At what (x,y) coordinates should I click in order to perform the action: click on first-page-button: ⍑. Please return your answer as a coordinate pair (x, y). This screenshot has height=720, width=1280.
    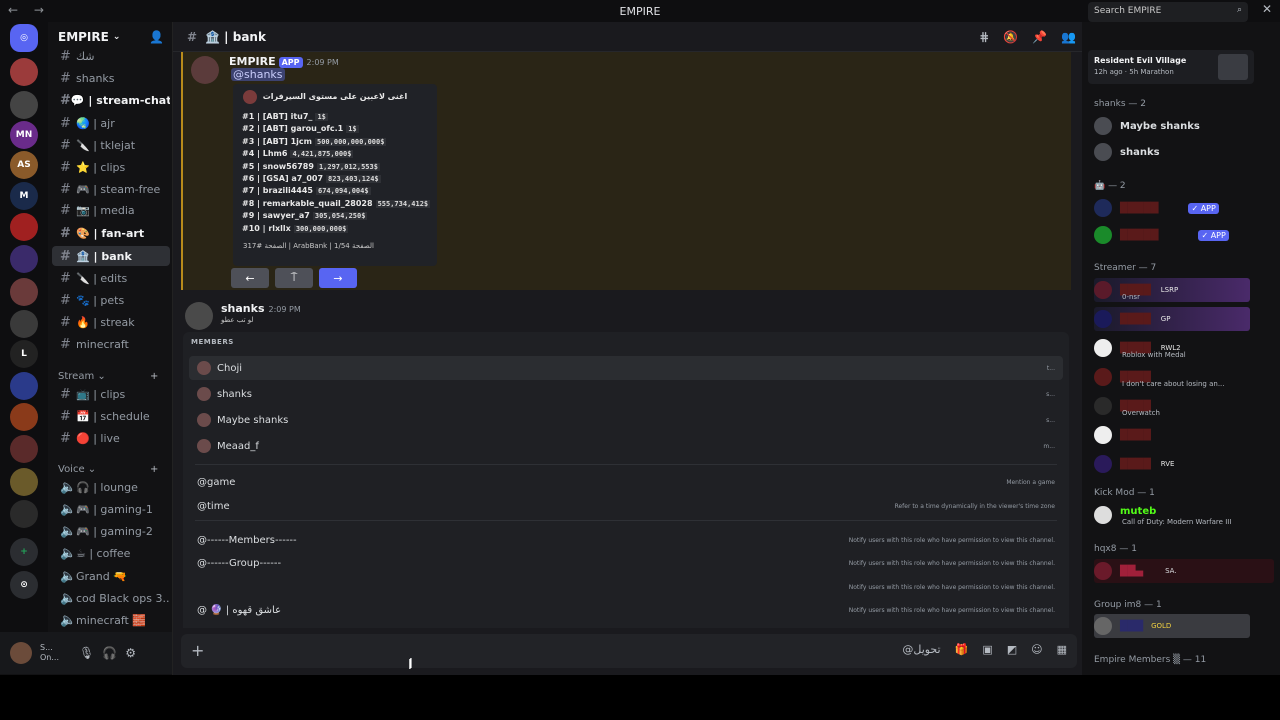
    Looking at the image, I should click on (294, 278).